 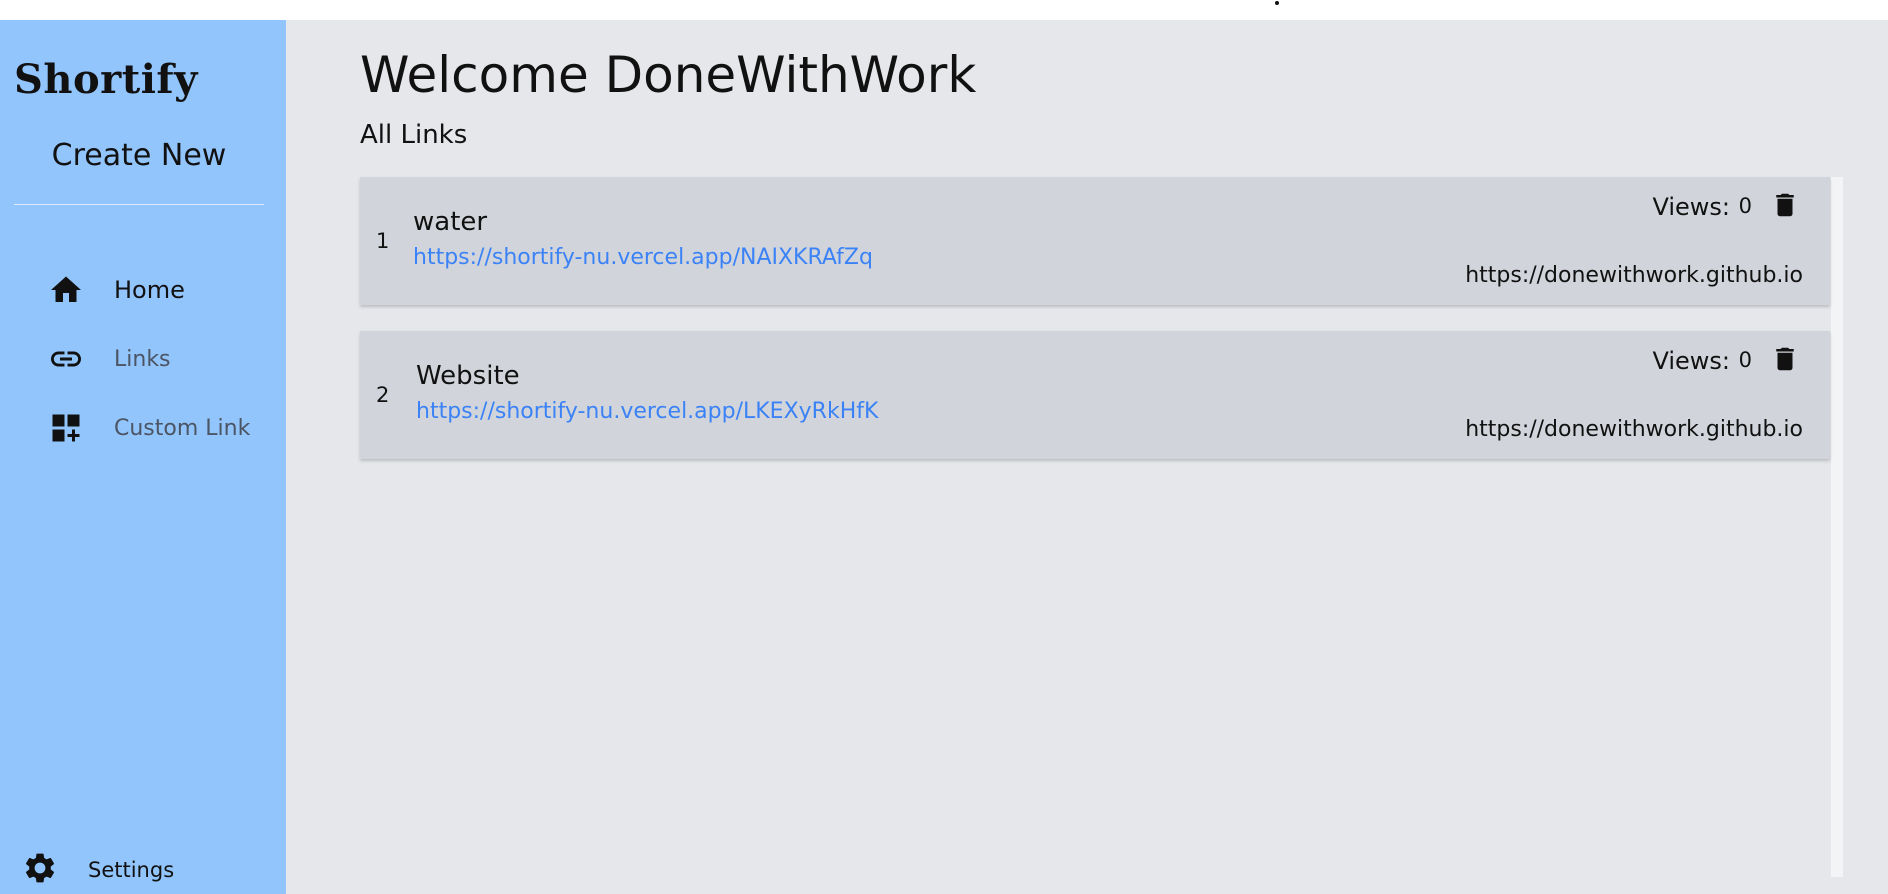 What do you see at coordinates (66, 290) in the screenshot?
I see `home-icon` at bounding box center [66, 290].